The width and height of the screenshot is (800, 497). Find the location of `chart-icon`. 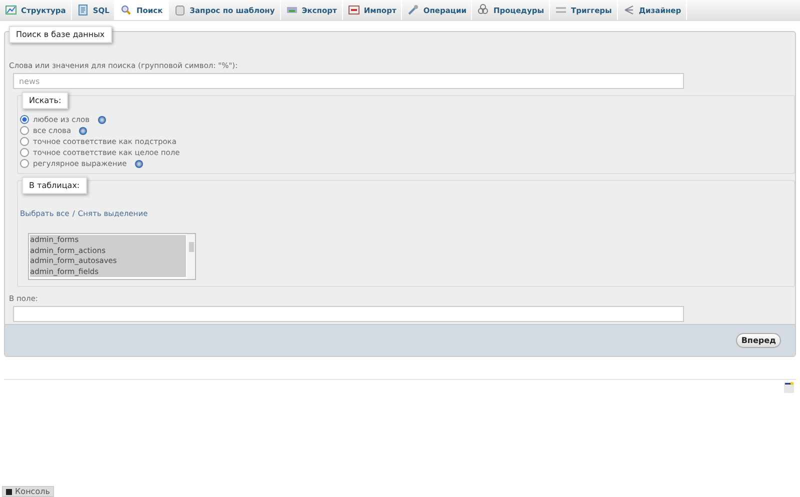

chart-icon is located at coordinates (11, 10).